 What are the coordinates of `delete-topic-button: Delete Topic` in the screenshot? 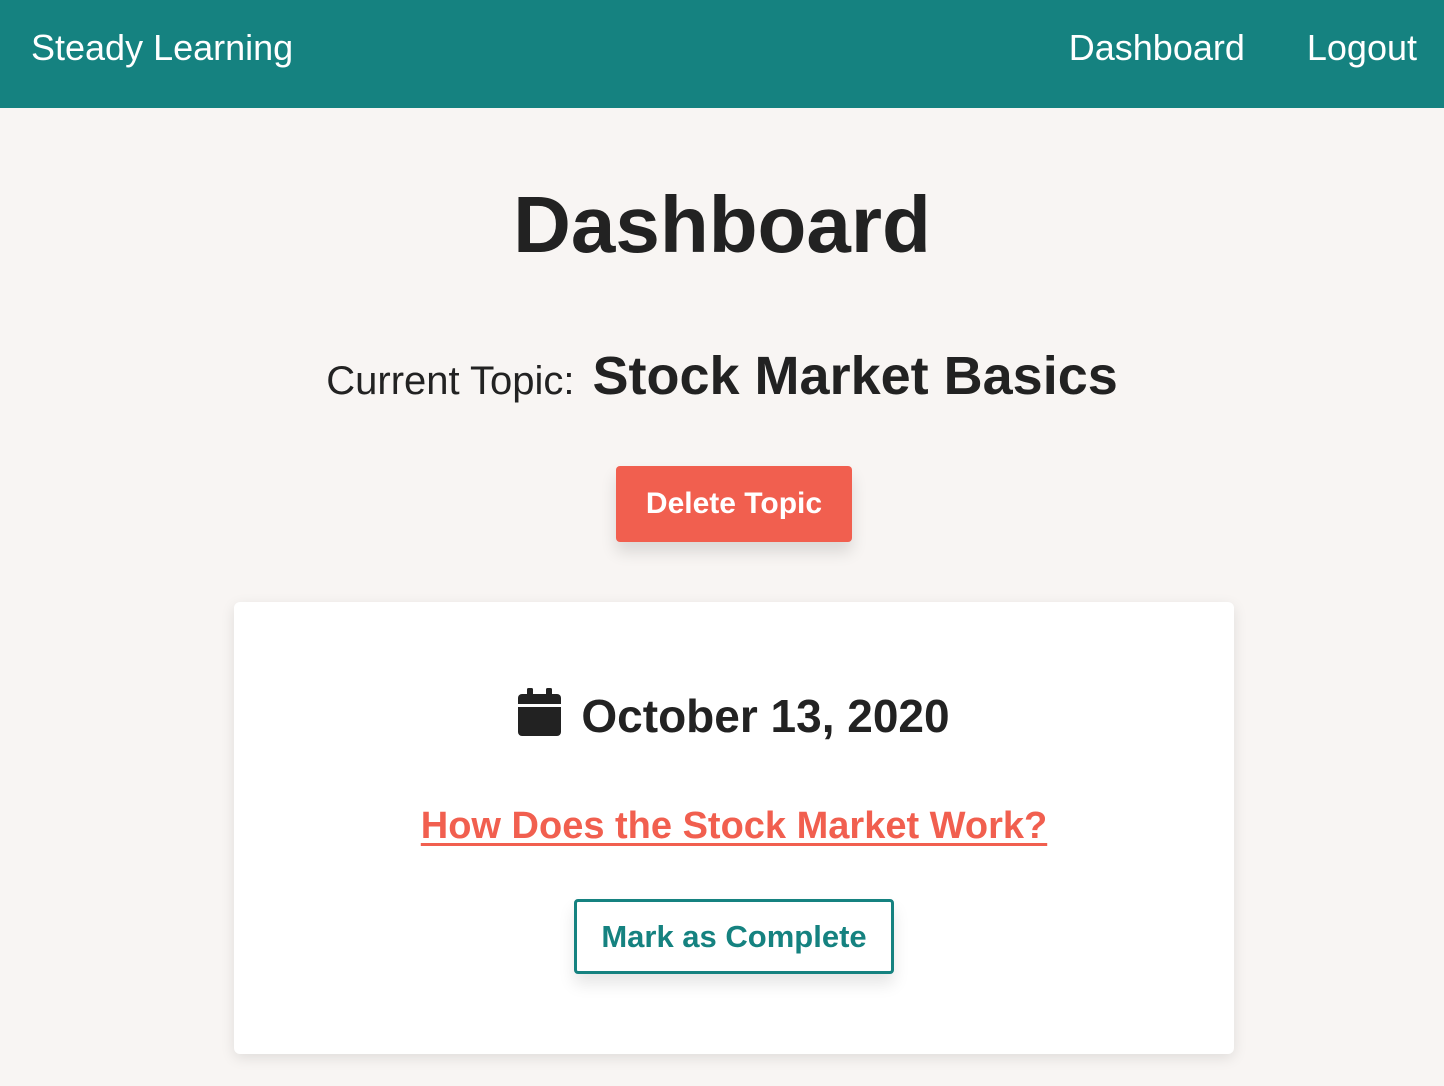 It's located at (734, 504).